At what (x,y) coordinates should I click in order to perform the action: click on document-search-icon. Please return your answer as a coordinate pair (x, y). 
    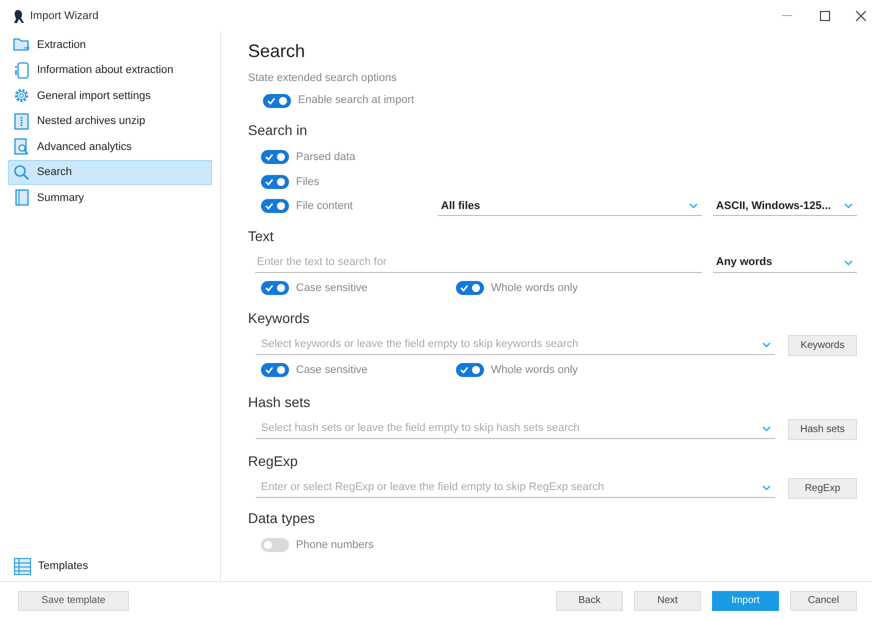
    Looking at the image, I should click on (21, 147).